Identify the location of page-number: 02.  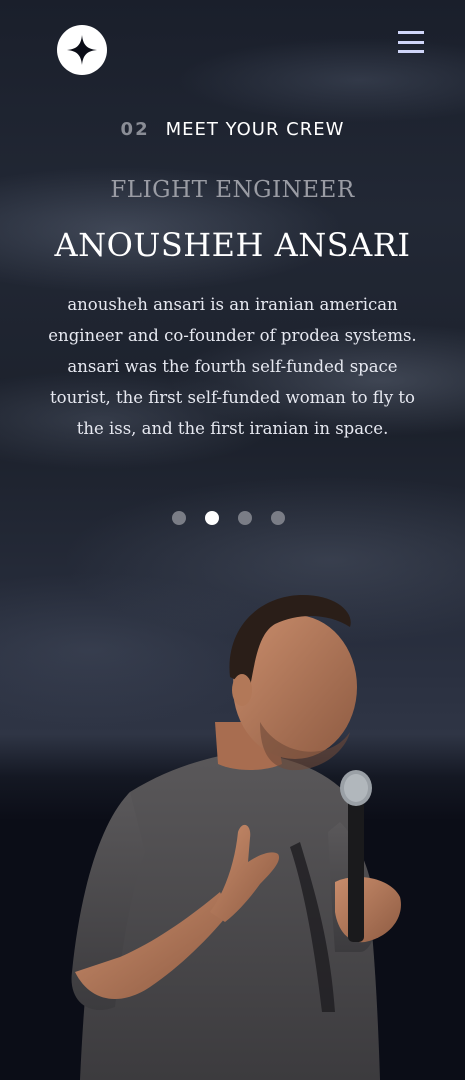
(135, 129).